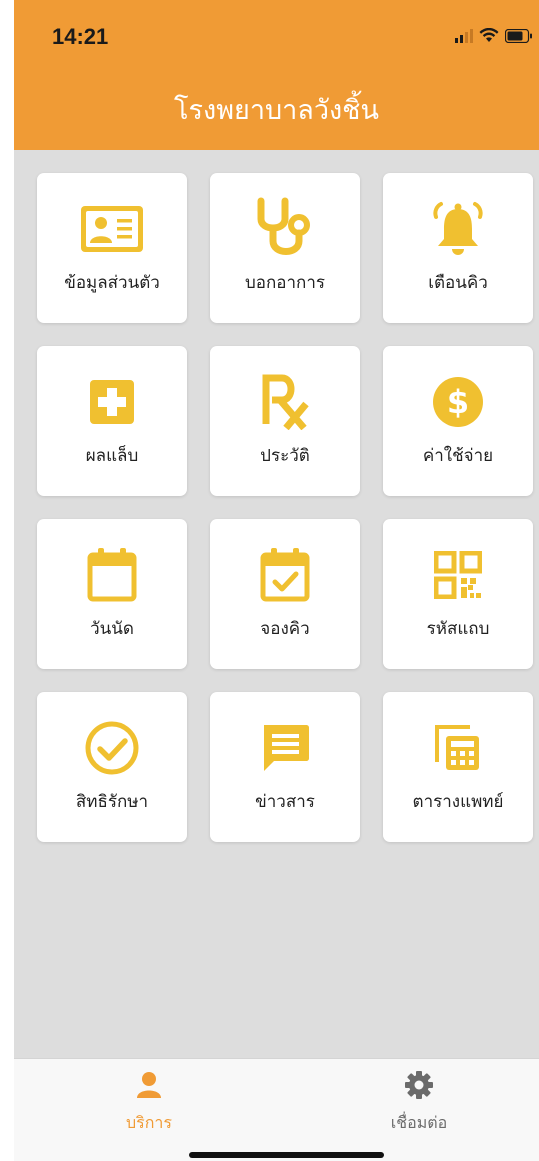 The image size is (539, 1161). Describe the element at coordinates (419, 1122) in the screenshot. I see `tab-label: เชื่อมต่อ` at that location.